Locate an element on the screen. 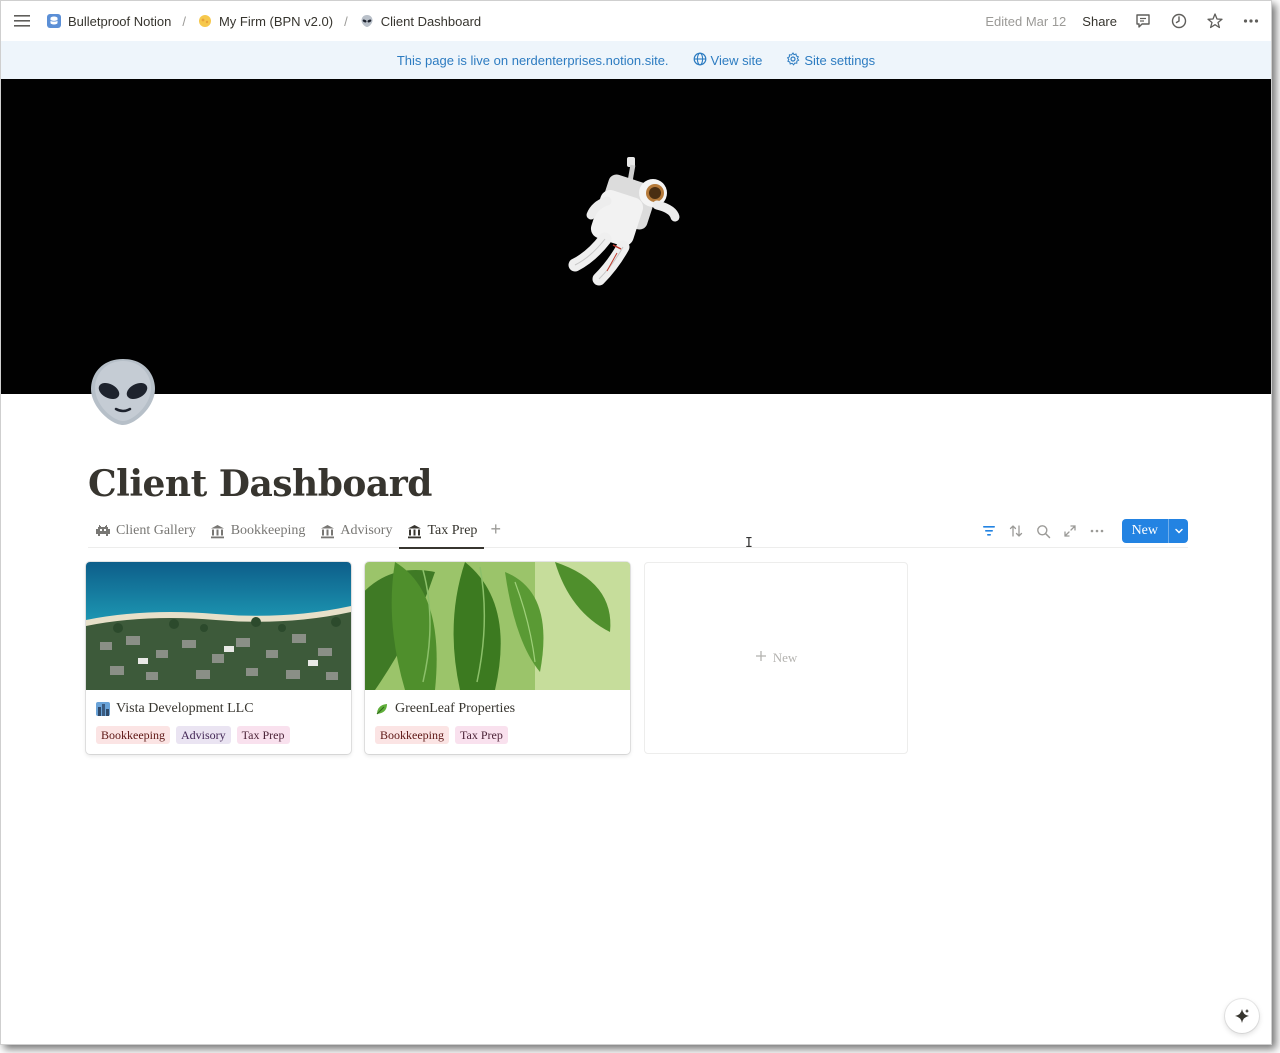 The image size is (1280, 1053). page-icon-alien is located at coordinates (123, 391).